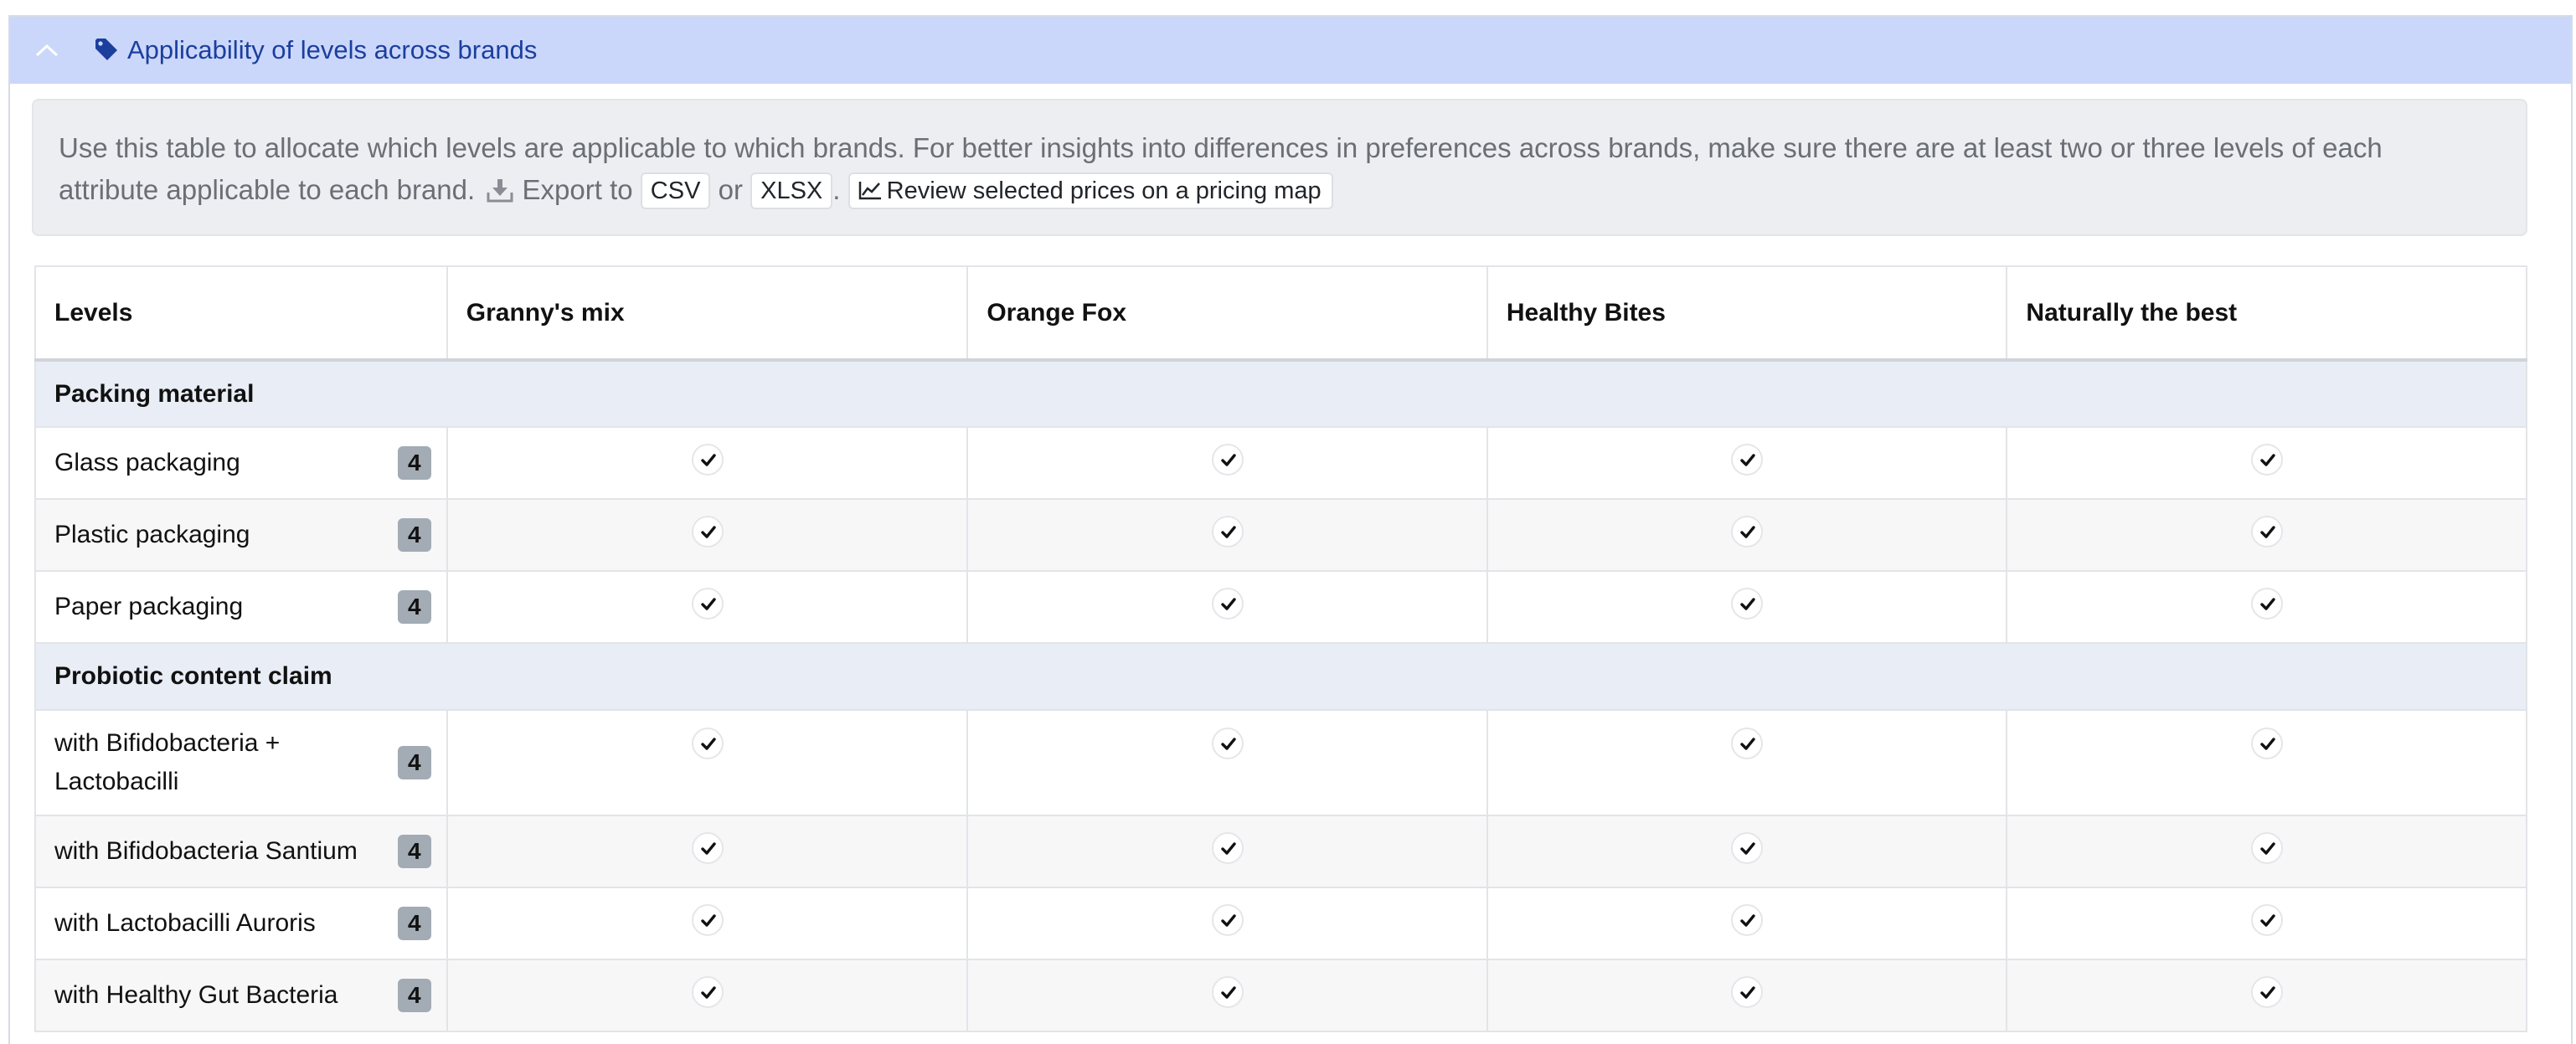  What do you see at coordinates (836, 190) in the screenshot?
I see `period-label: .` at bounding box center [836, 190].